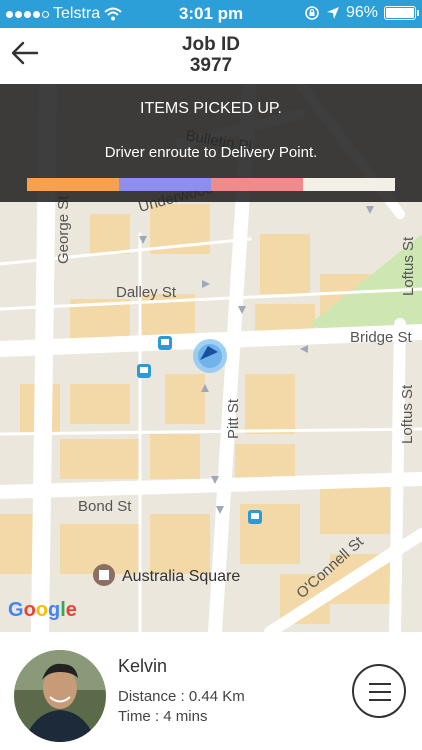  What do you see at coordinates (211, 14) in the screenshot?
I see `status-bar: Telstra 3:01 pm 96%` at bounding box center [211, 14].